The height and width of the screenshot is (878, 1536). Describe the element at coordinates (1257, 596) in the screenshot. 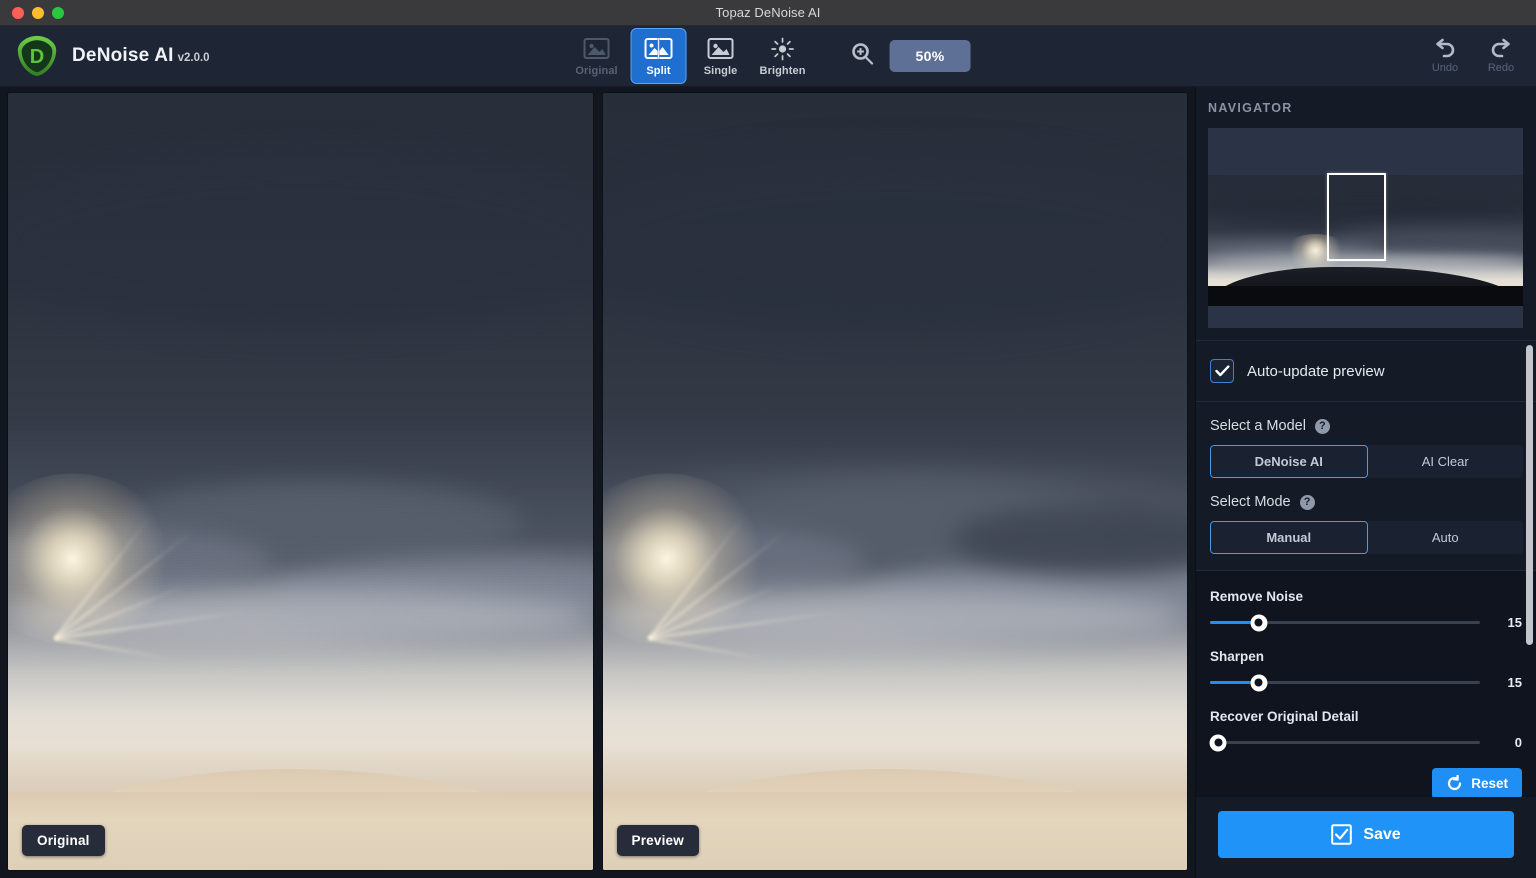

I see `remove-noise-label: Remove Noise` at that location.